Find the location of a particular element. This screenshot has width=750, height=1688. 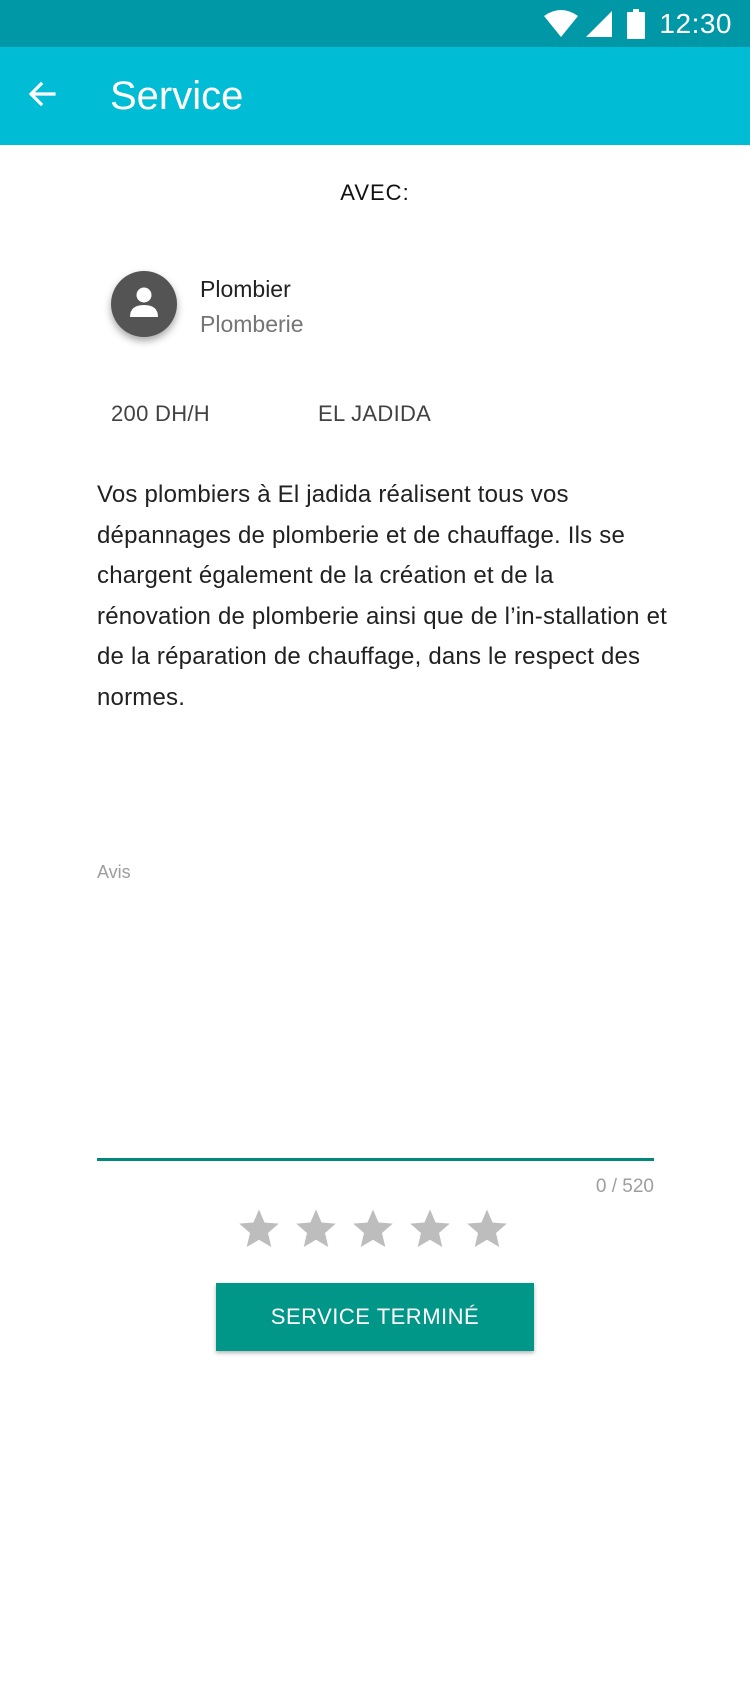

review-input is located at coordinates (375, 1024).